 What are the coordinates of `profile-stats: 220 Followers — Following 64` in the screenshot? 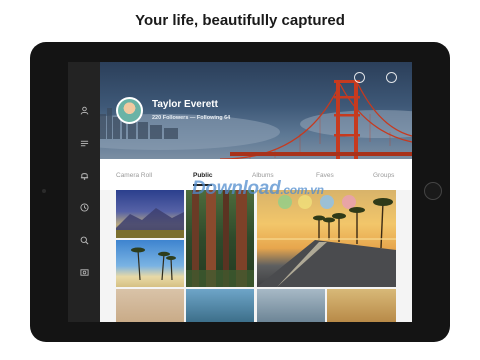 It's located at (191, 118).